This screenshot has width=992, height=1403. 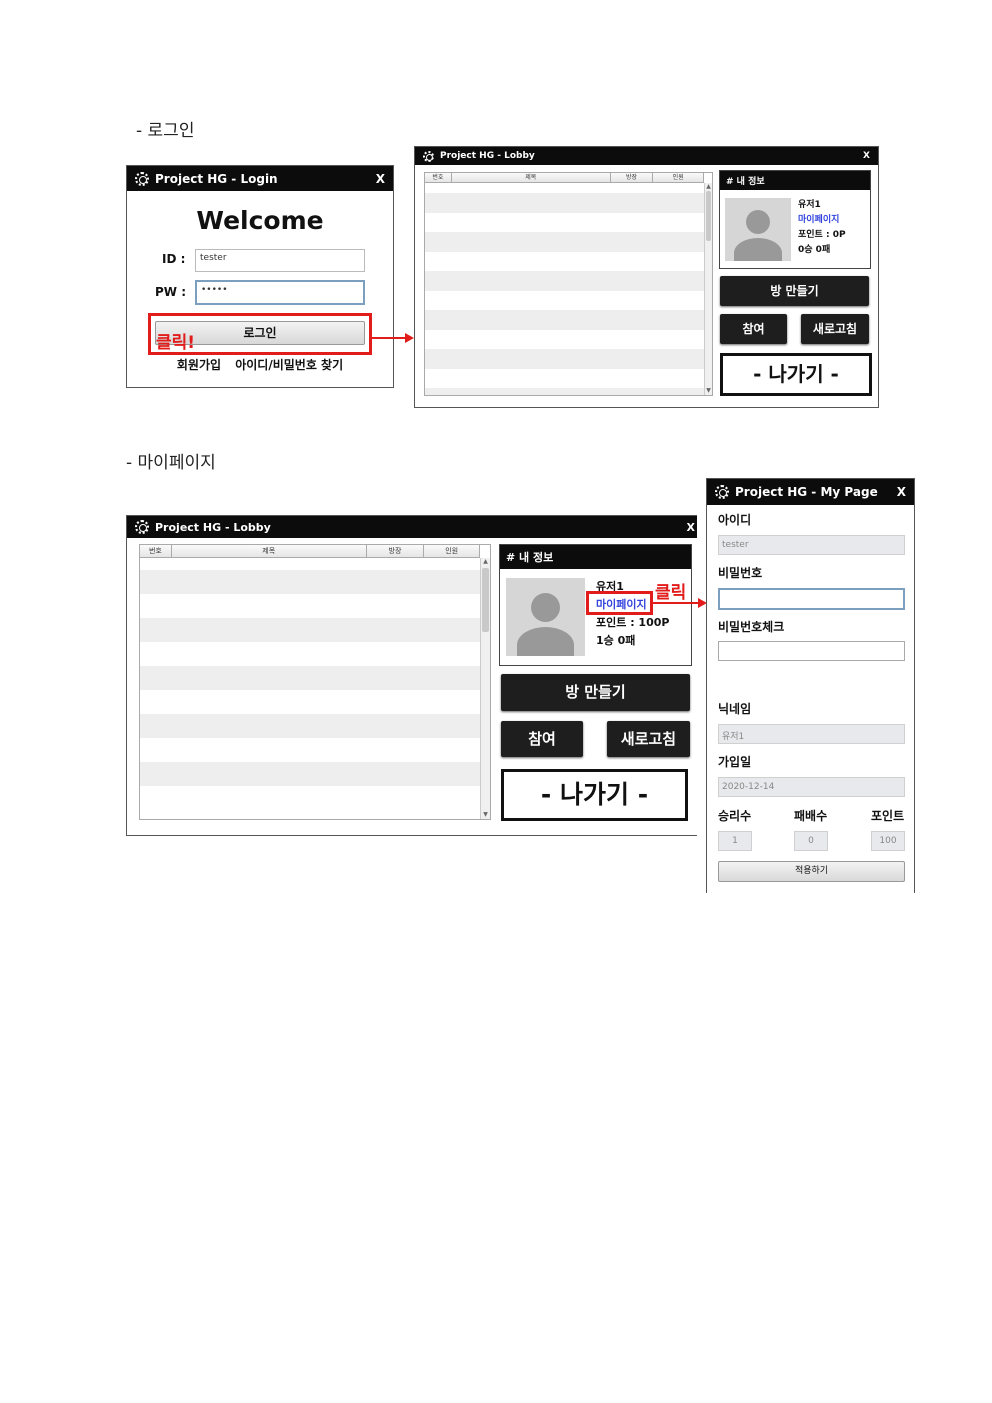 I want to click on password-check-field, so click(x=811, y=651).